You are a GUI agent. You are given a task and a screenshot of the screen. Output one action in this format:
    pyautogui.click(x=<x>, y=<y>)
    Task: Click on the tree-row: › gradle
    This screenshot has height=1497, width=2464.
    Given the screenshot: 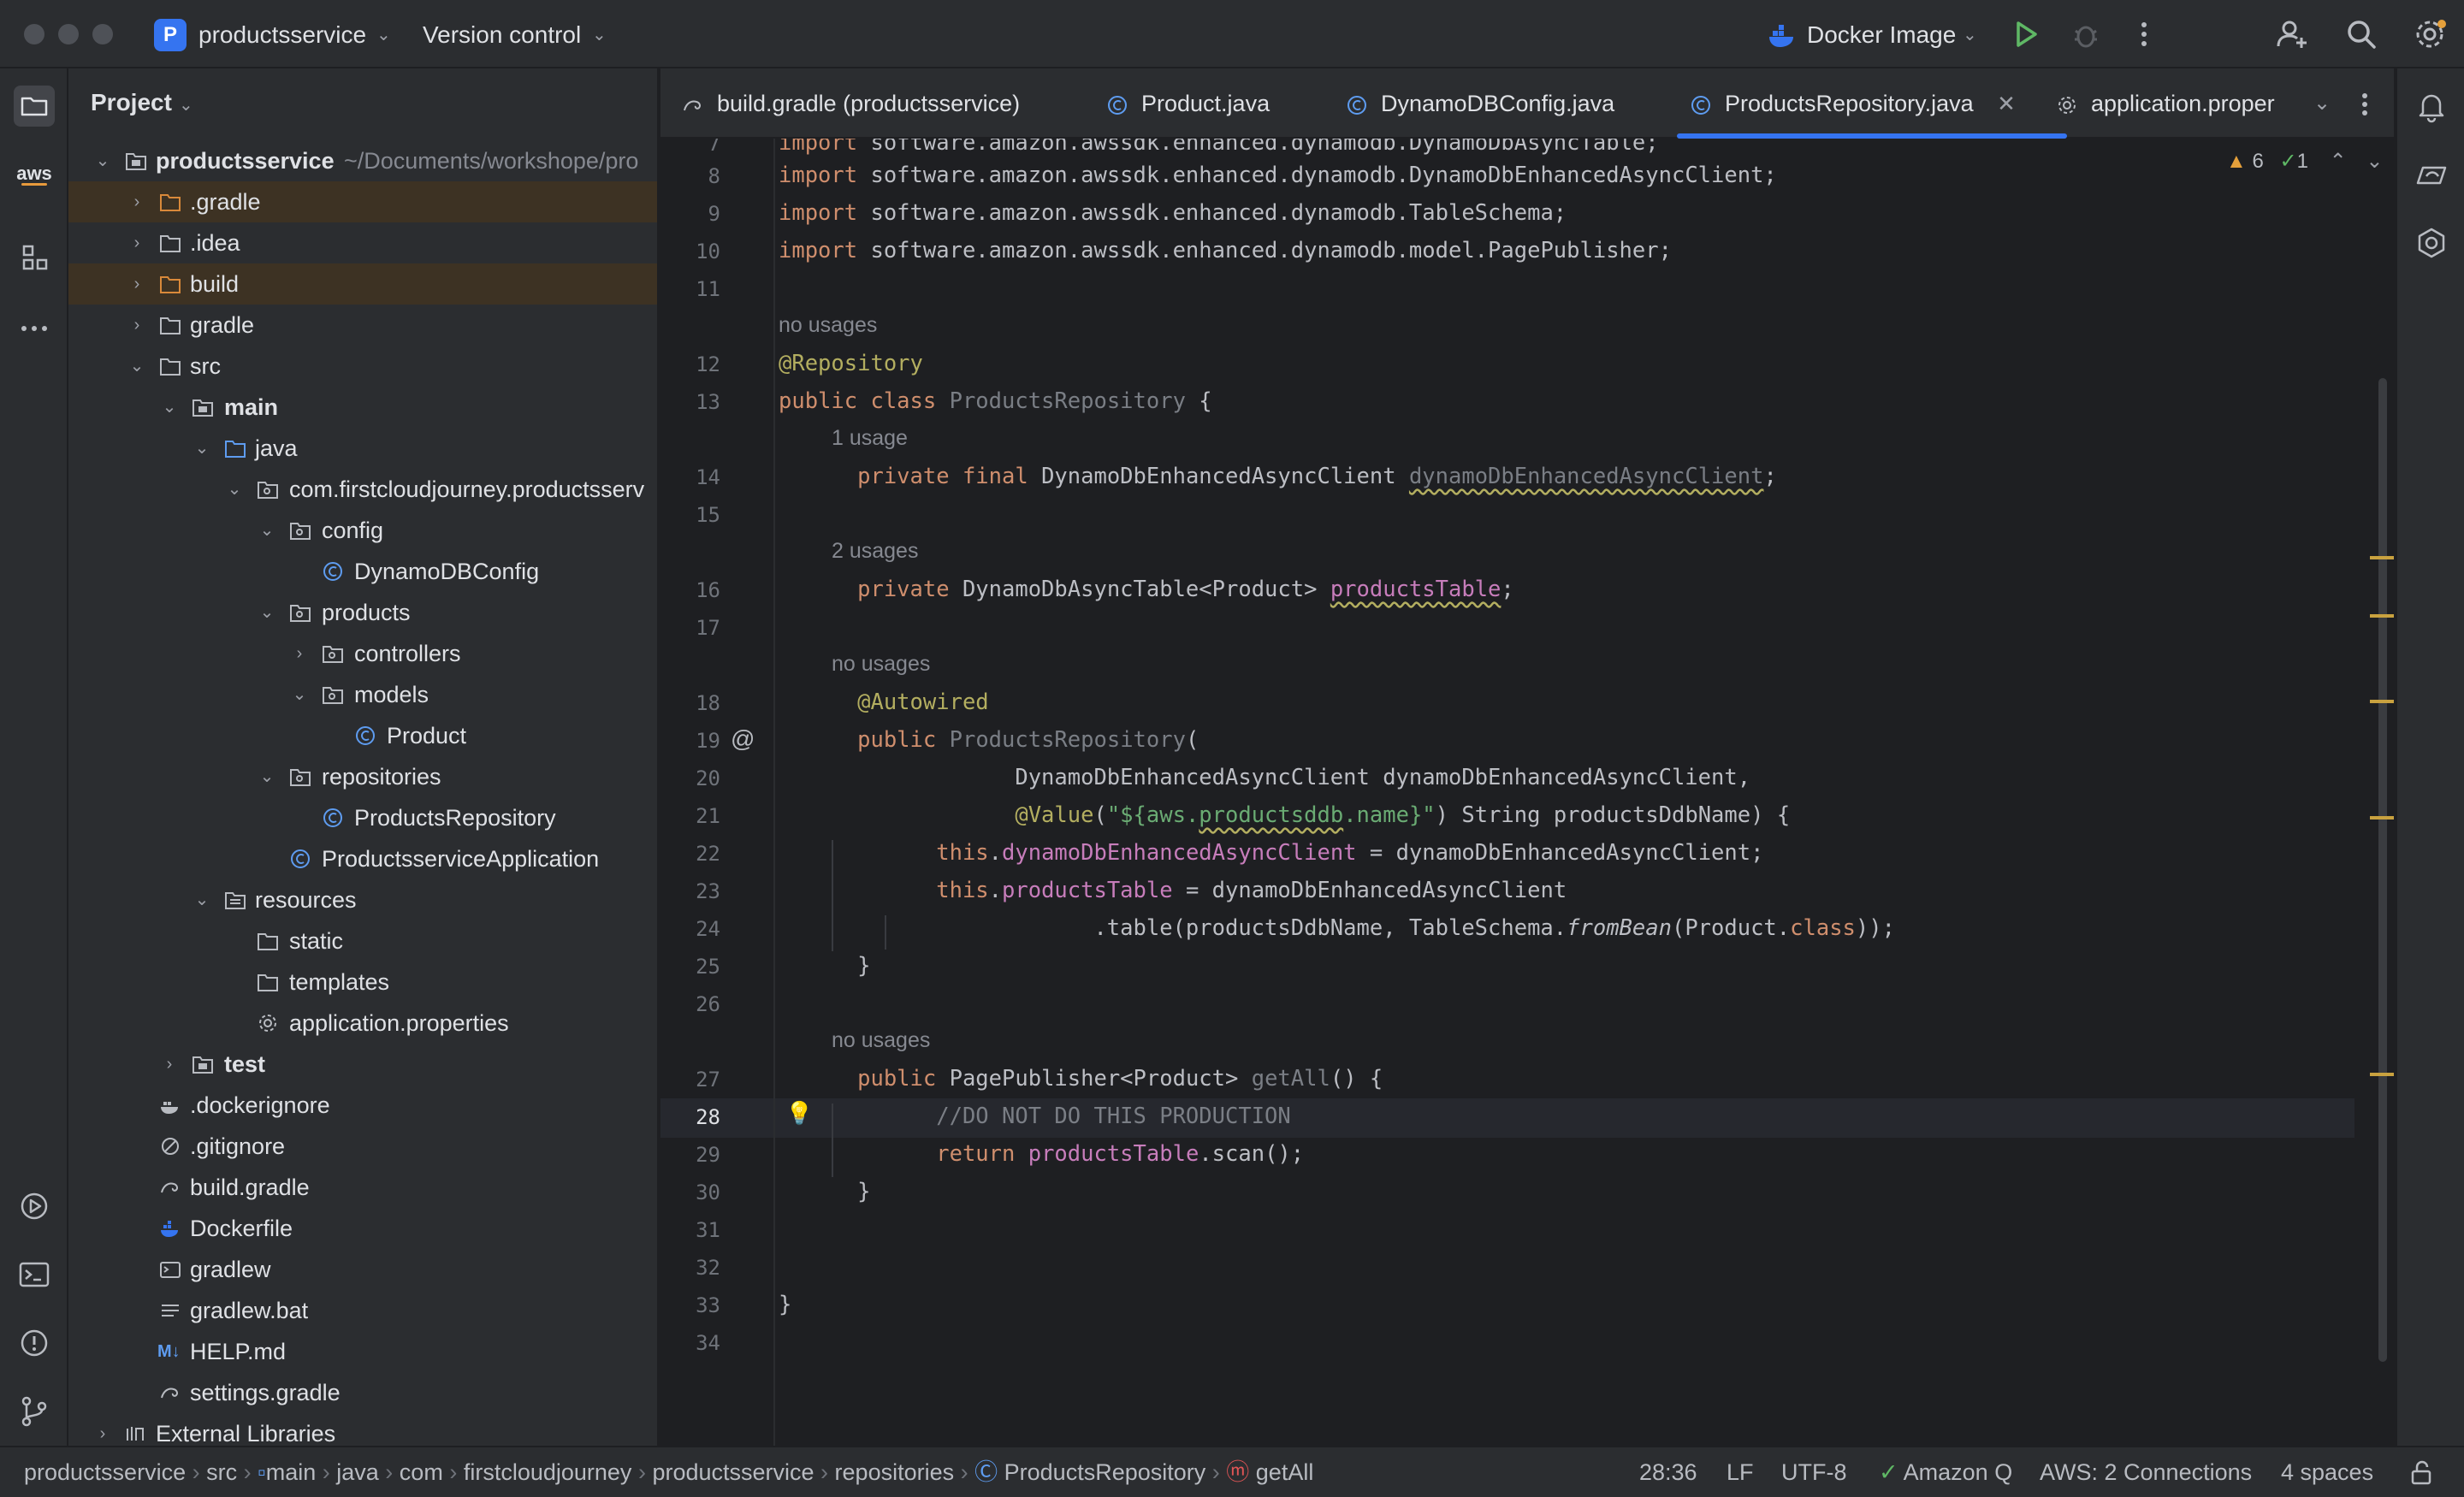 What is the action you would take?
    pyautogui.click(x=362, y=325)
    